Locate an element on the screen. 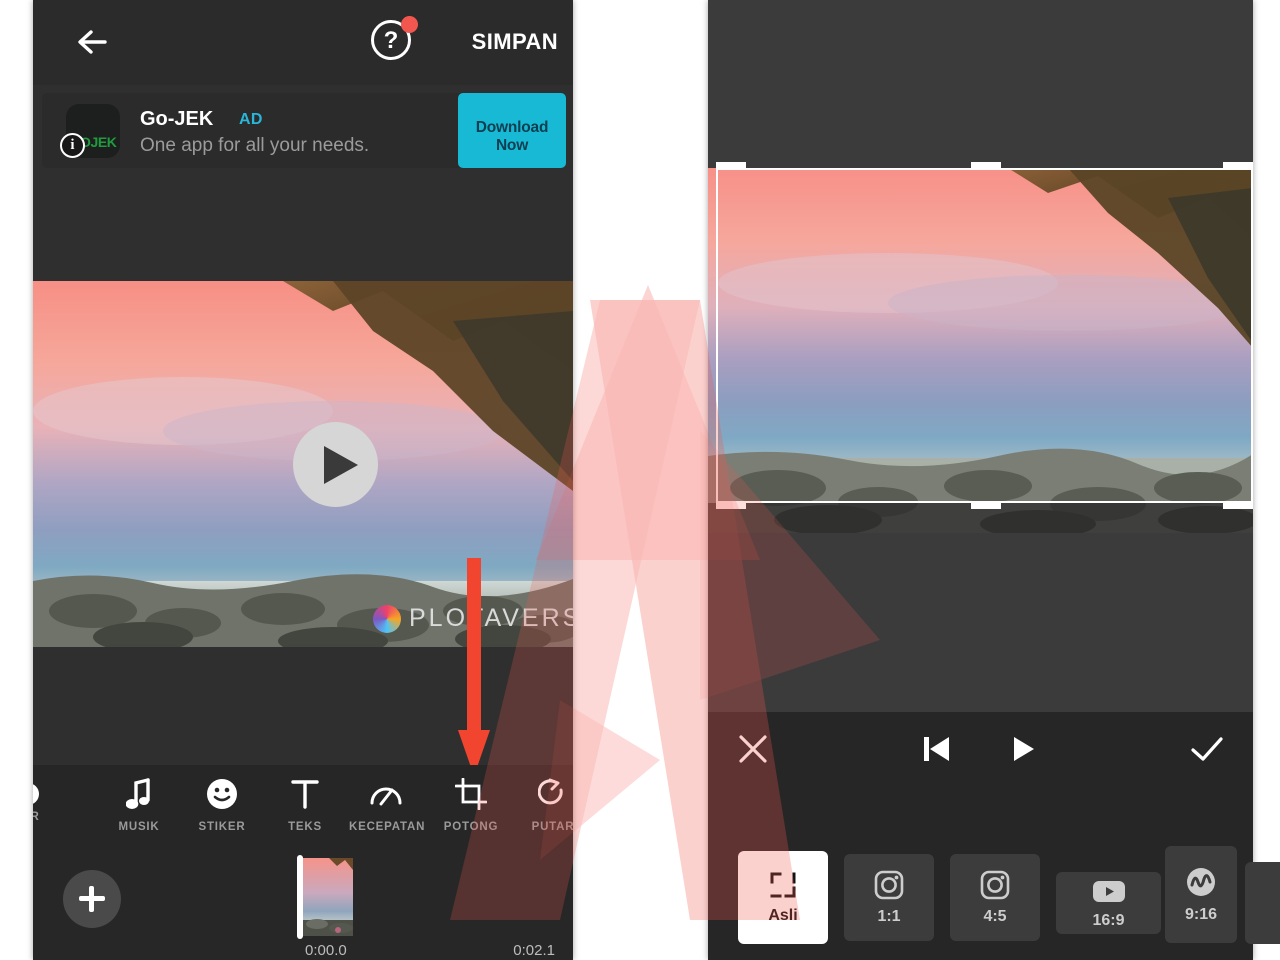 This screenshot has width=1280, height=960. sidebar-item-teks: TEKS is located at coordinates (305, 803).